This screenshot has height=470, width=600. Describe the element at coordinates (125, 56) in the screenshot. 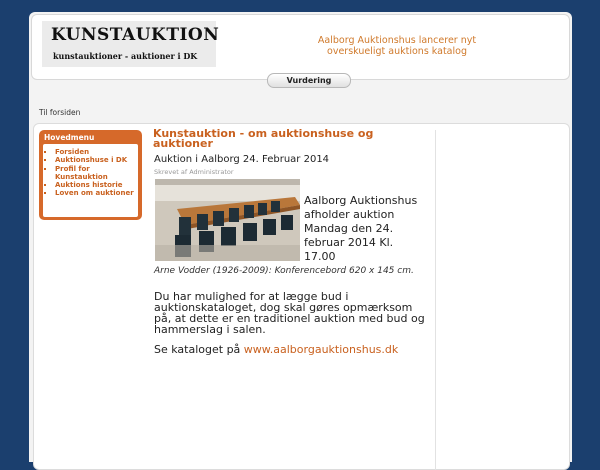

I see `logo-subtitle: kunstauktioner - auktioner i DK` at that location.